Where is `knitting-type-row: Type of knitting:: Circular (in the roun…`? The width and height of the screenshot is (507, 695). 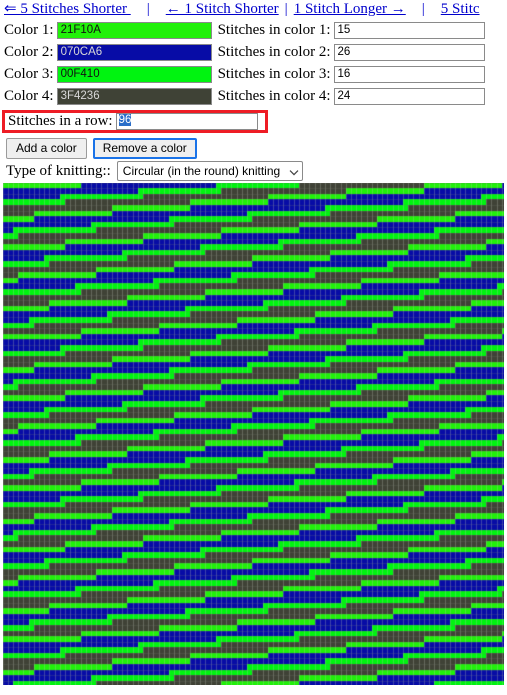 knitting-type-row: Type of knitting:: Circular (in the roun… is located at coordinates (253, 170).